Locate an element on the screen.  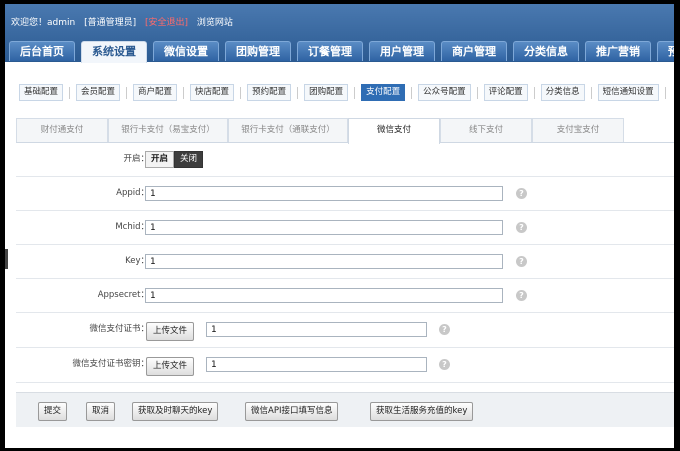
nav-tab-reservations: 预约管理 is located at coordinates (665, 51).